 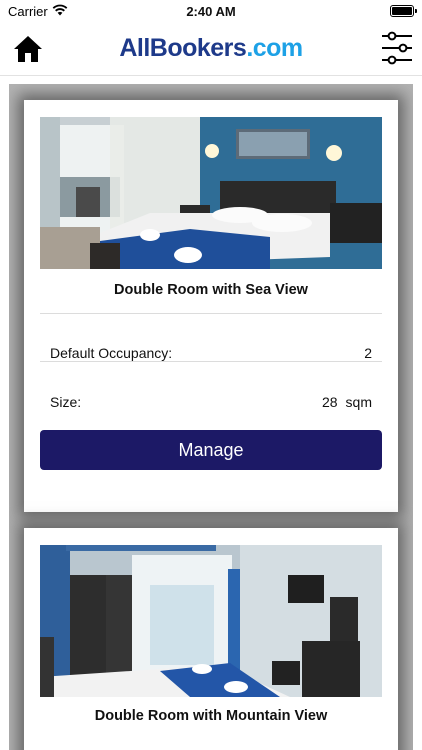 I want to click on room-title: Double Room with Sea View, so click(x=211, y=290).